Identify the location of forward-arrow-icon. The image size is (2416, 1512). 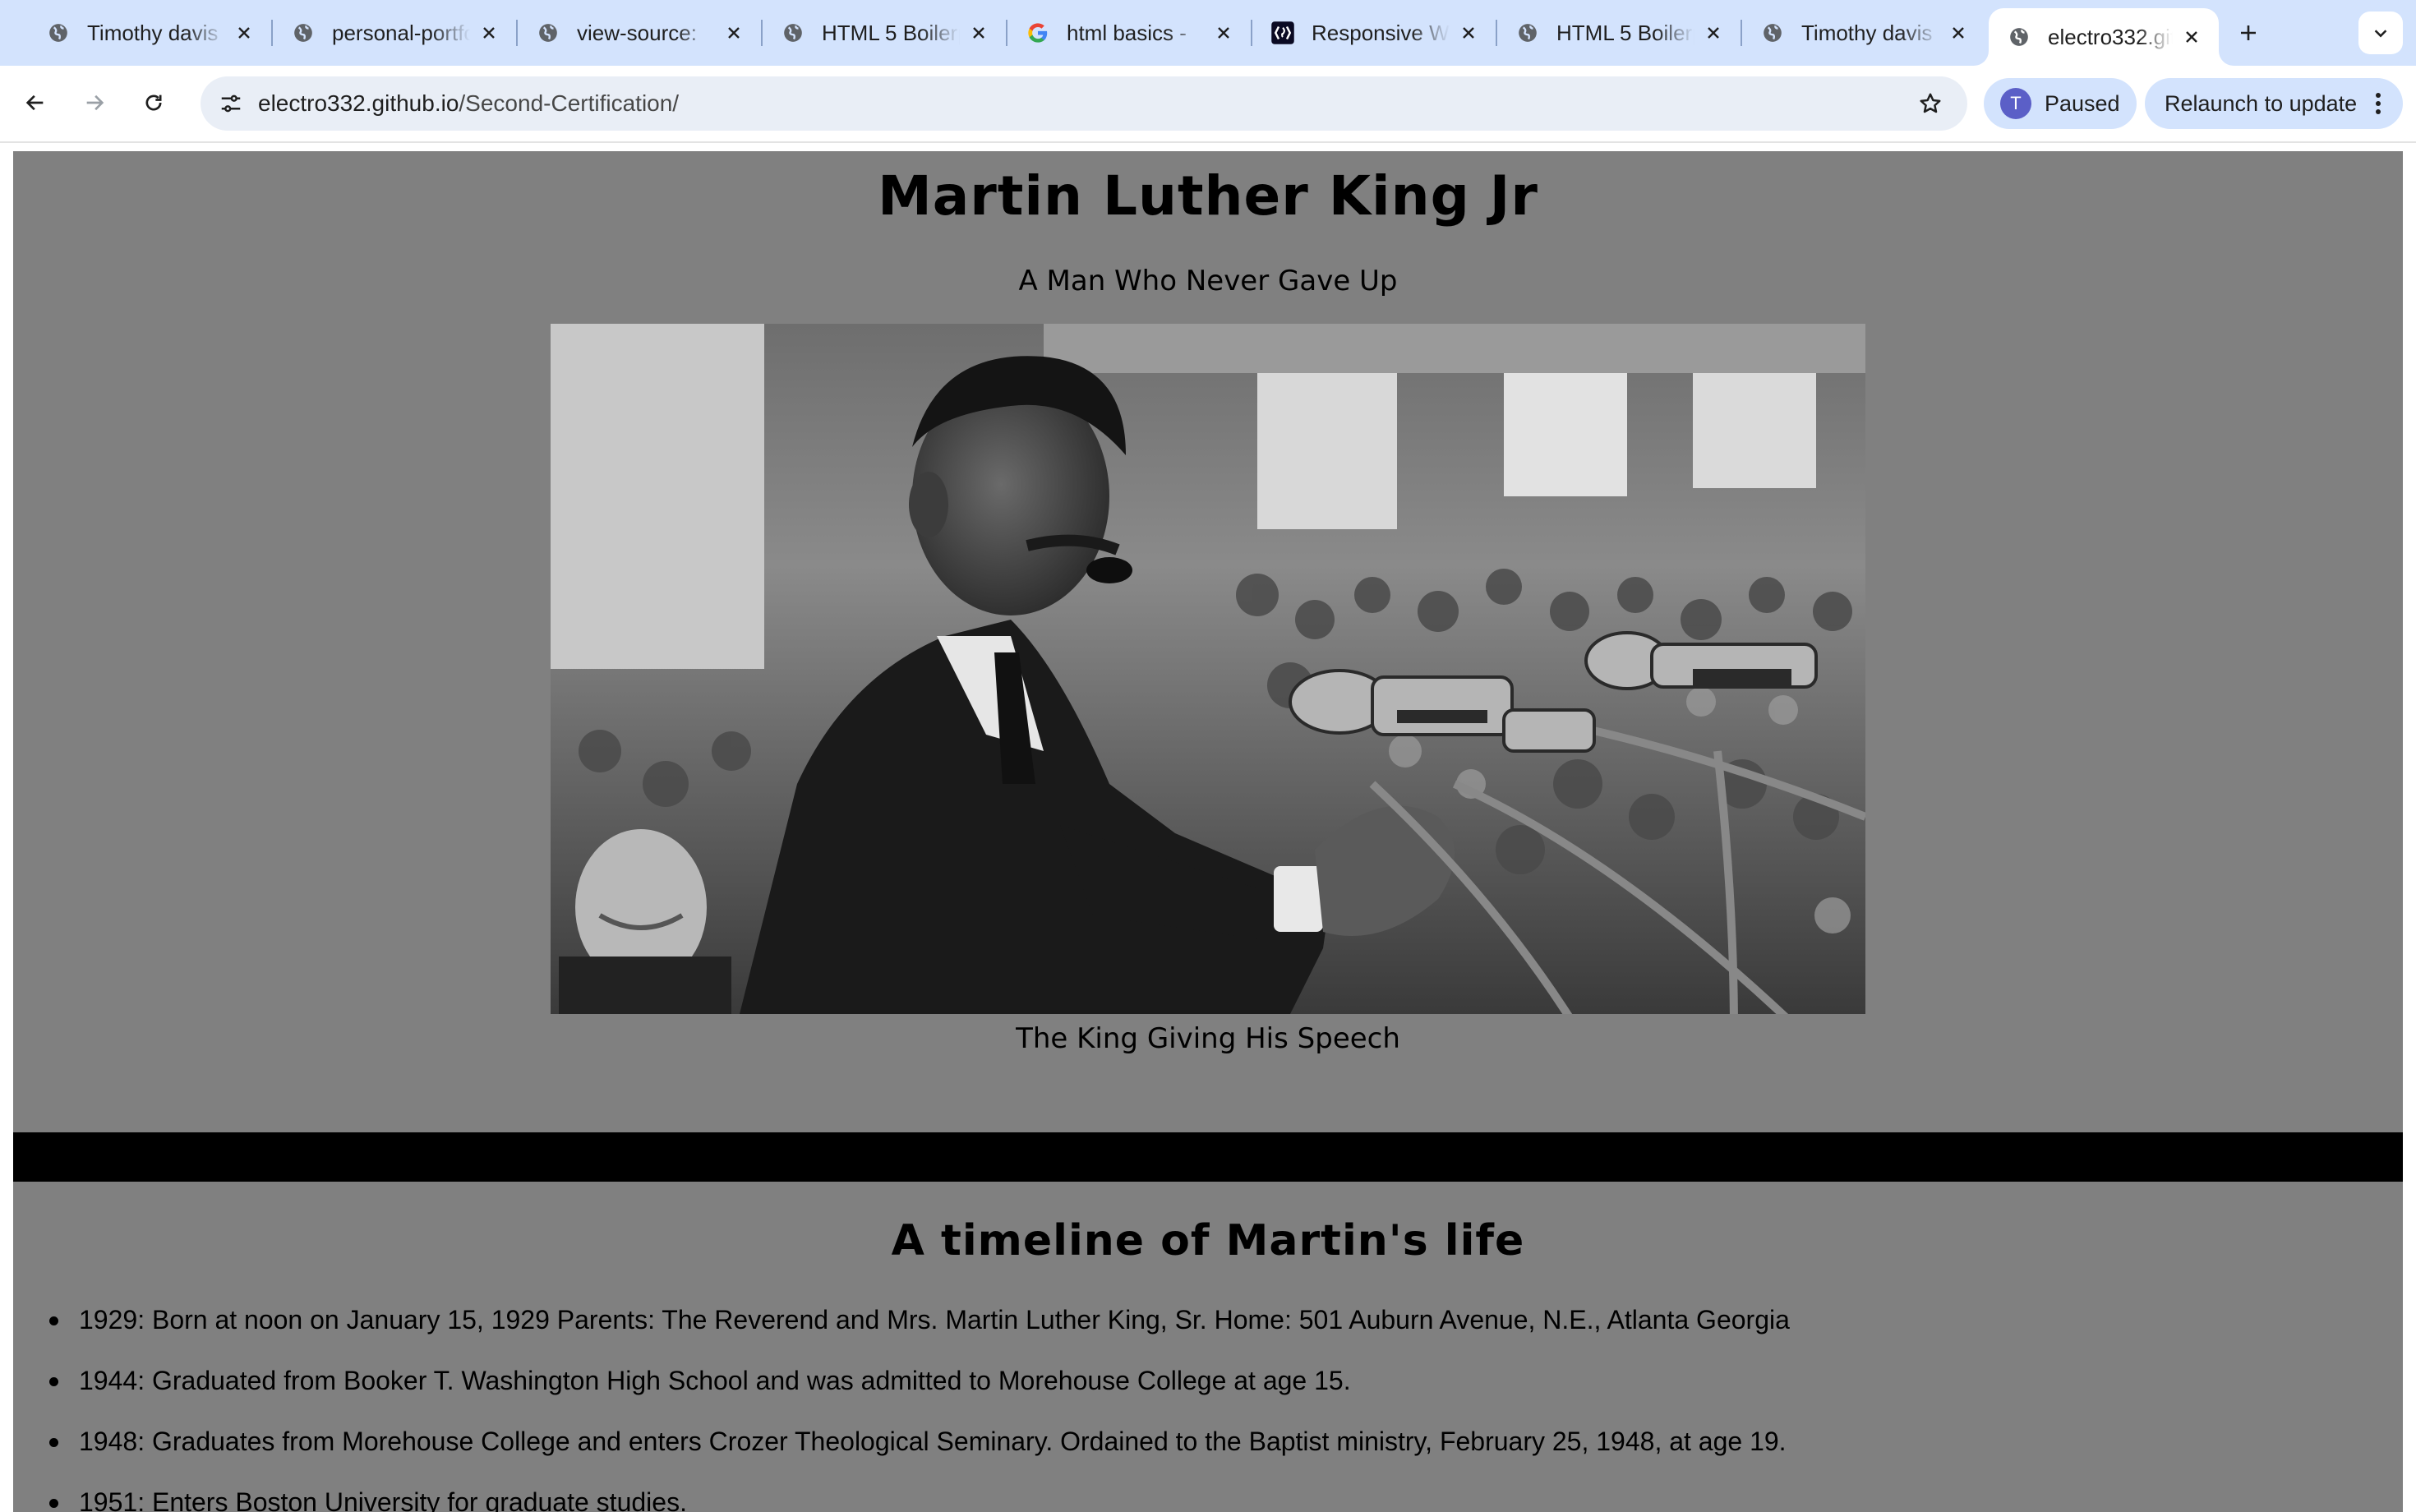
(95, 102).